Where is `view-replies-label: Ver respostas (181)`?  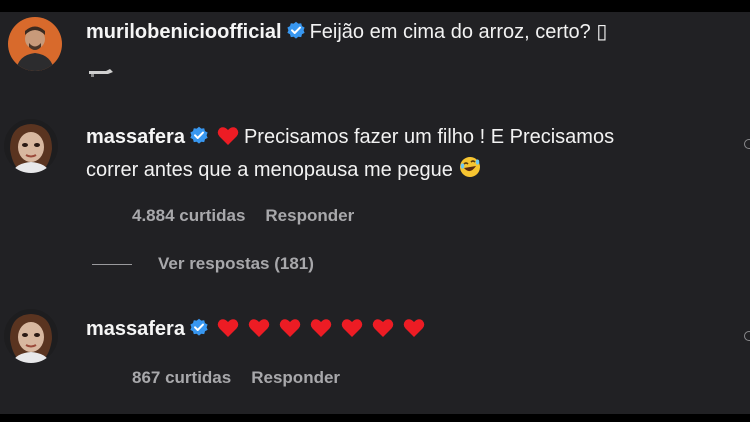 view-replies-label: Ver respostas (181) is located at coordinates (236, 263).